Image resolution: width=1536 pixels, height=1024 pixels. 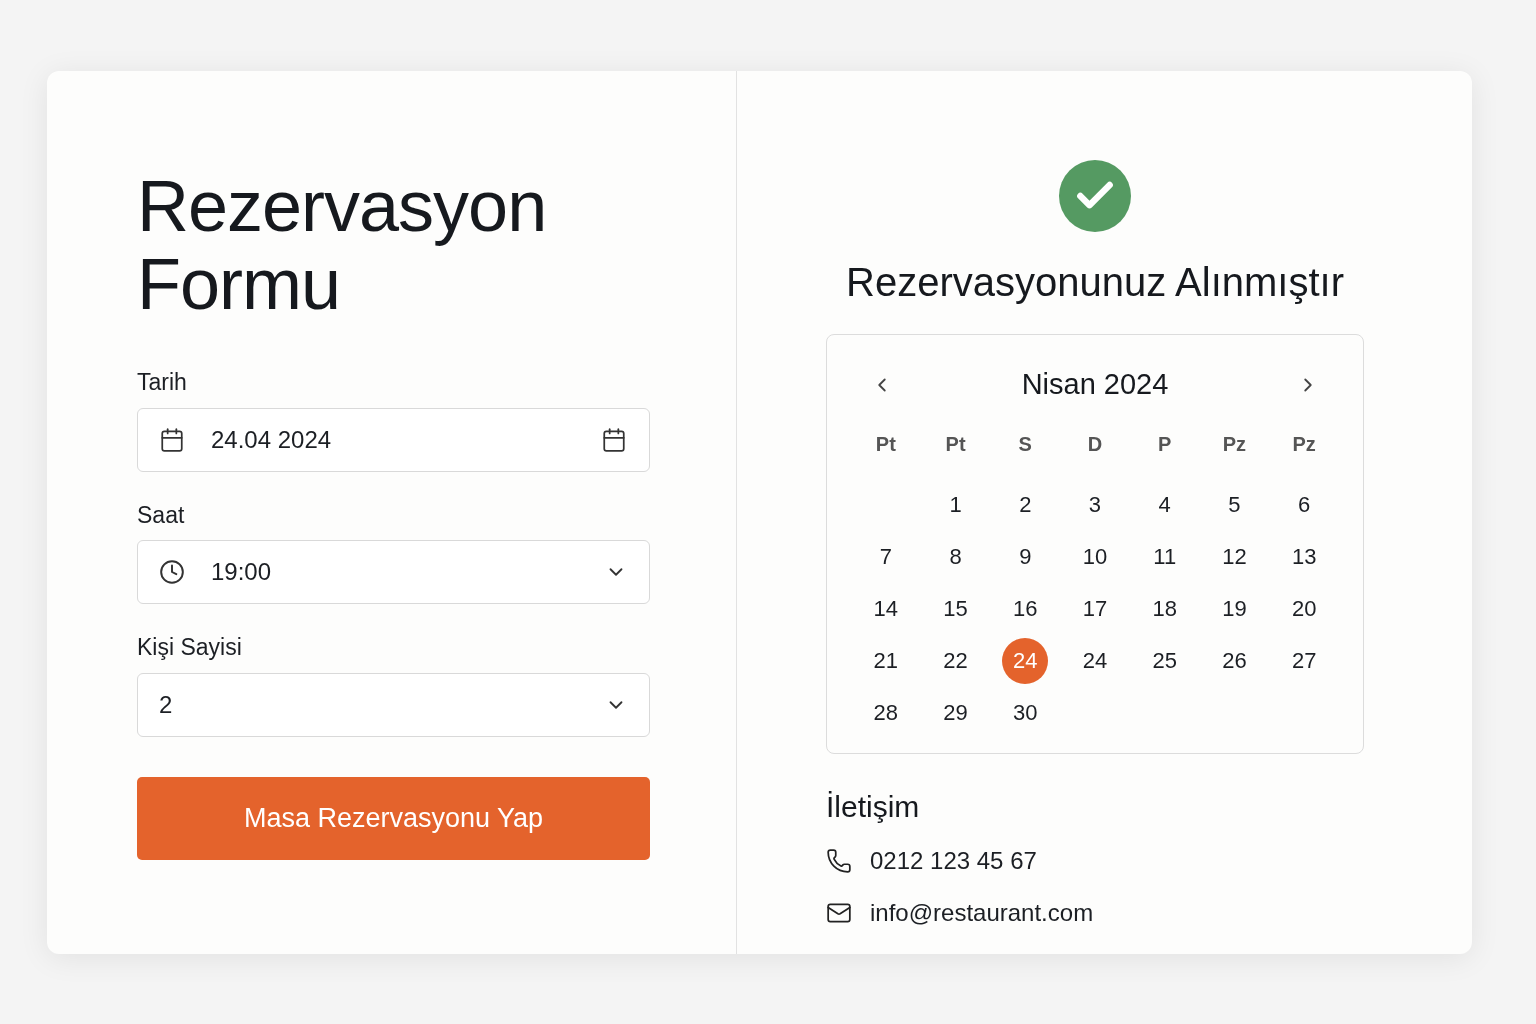 What do you see at coordinates (1025, 712) in the screenshot?
I see `calendar-day: 30` at bounding box center [1025, 712].